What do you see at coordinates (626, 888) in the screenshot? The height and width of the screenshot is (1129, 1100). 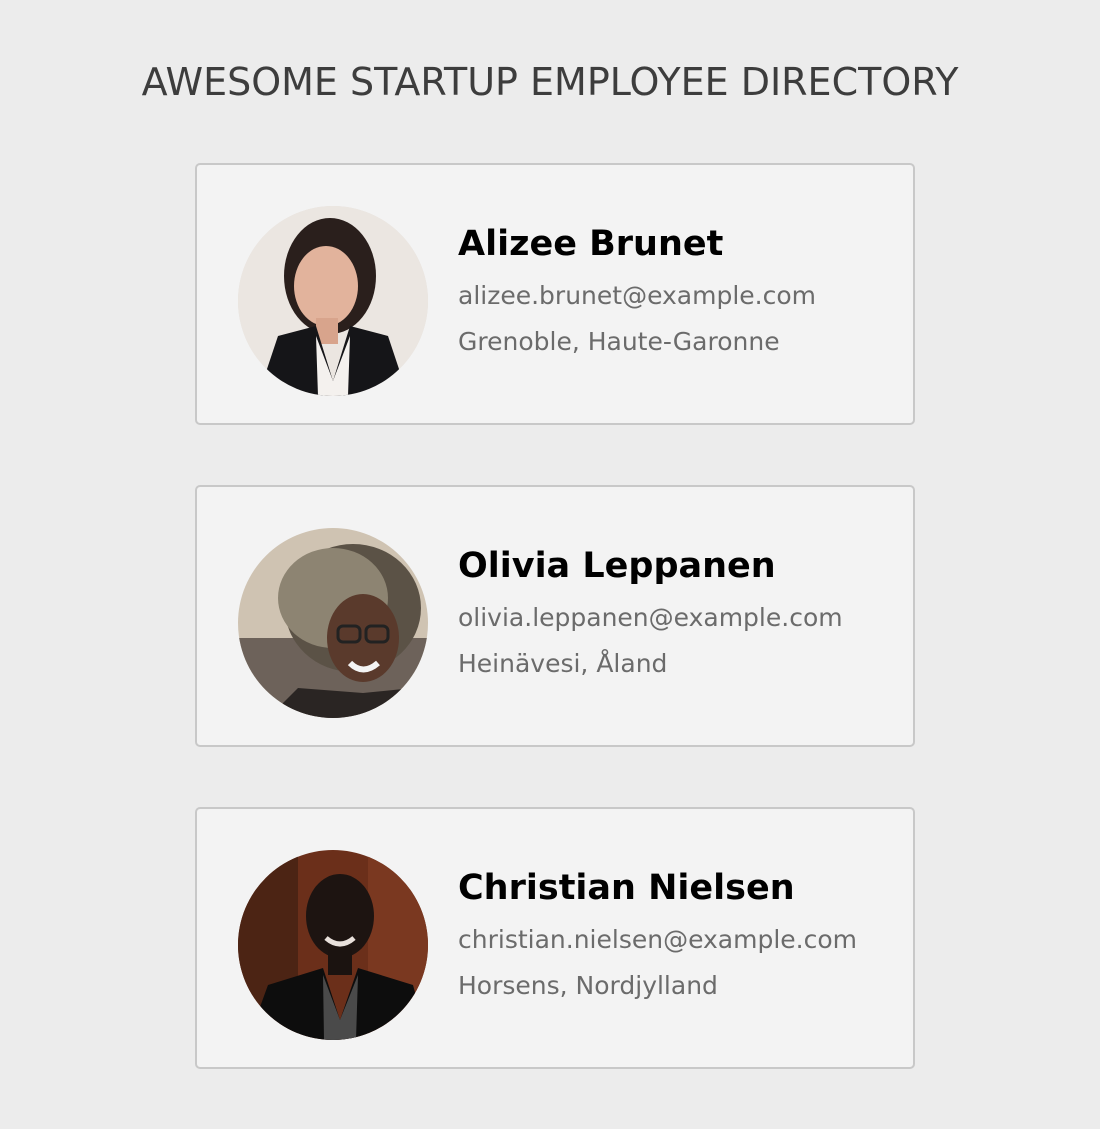 I see `employee-name: Christian Nielsen` at bounding box center [626, 888].